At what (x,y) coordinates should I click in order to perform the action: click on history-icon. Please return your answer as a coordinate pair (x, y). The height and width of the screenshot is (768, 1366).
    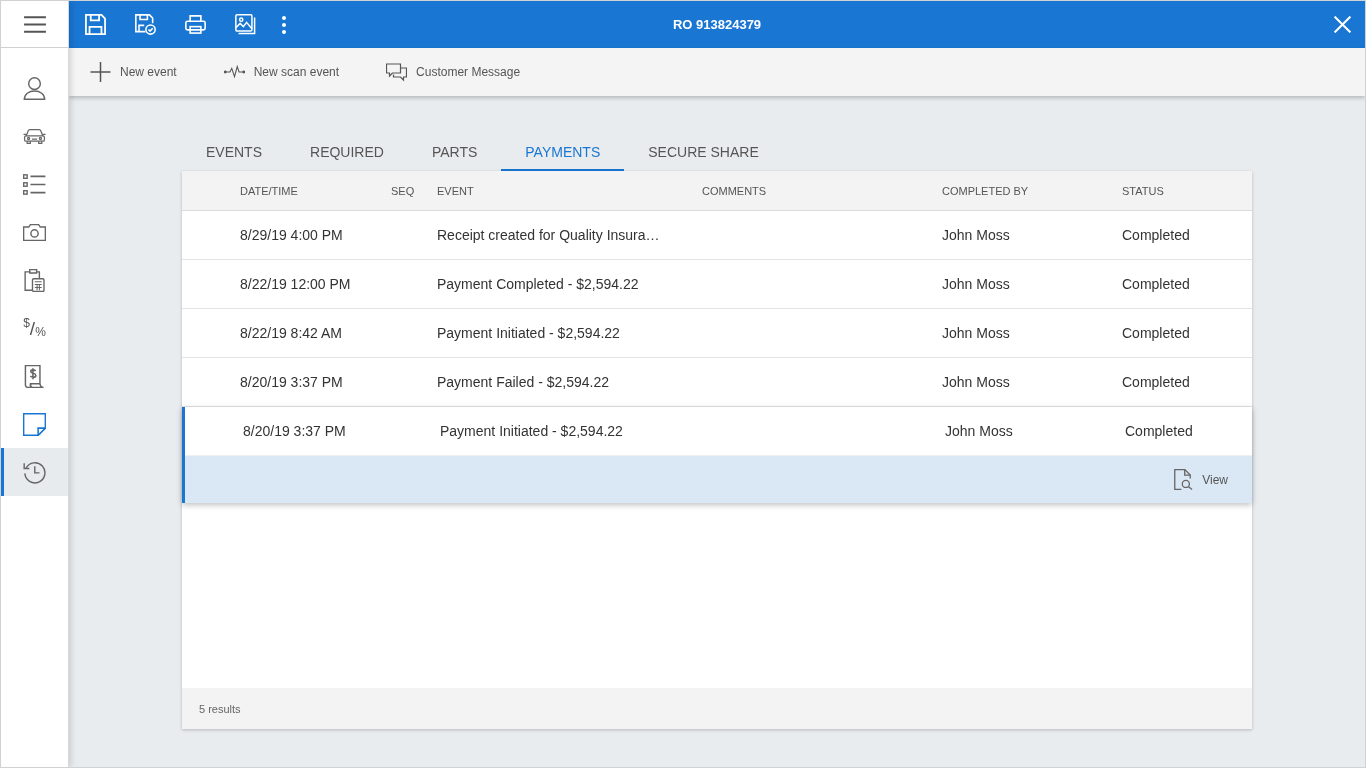
    Looking at the image, I should click on (34, 472).